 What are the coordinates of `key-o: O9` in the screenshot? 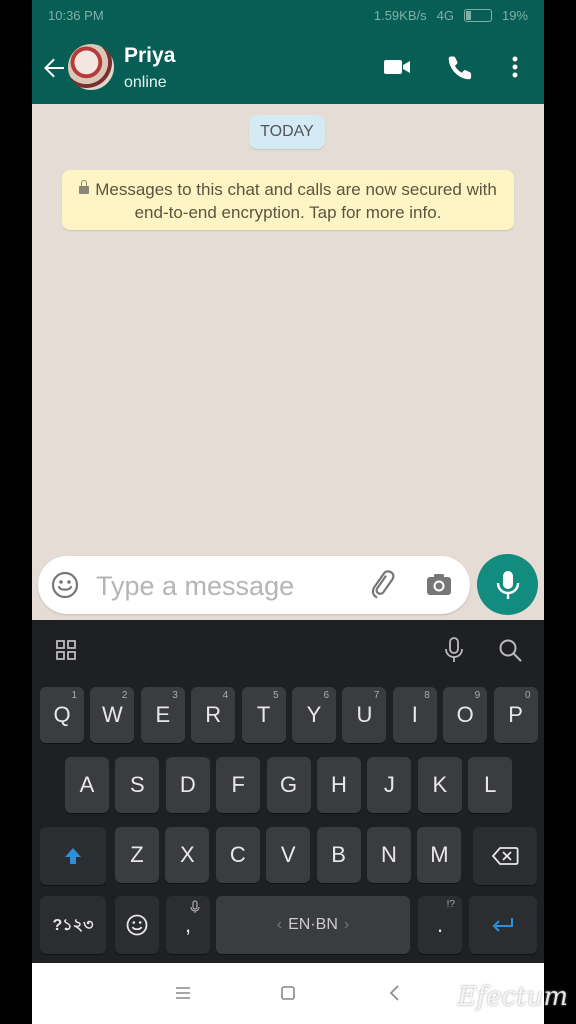 It's located at (465, 715).